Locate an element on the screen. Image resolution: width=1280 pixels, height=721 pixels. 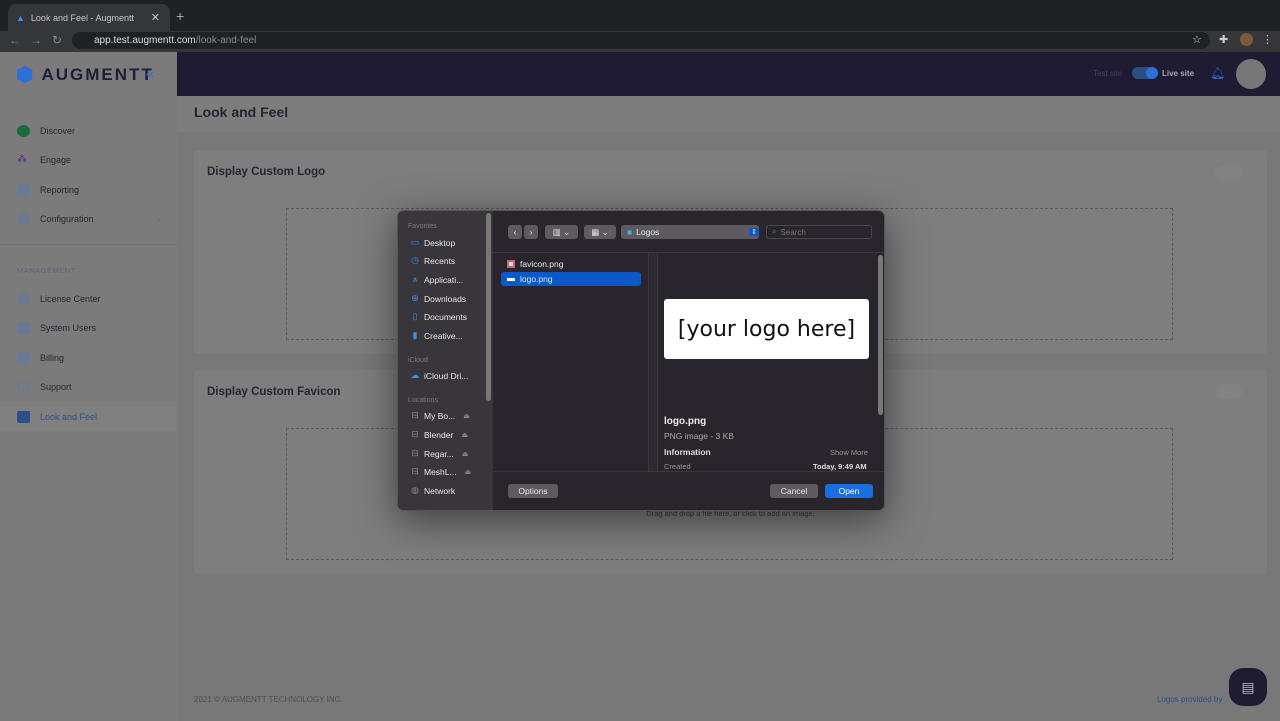
bell-icon: 🔔︎ is located at coordinates (1217, 73).